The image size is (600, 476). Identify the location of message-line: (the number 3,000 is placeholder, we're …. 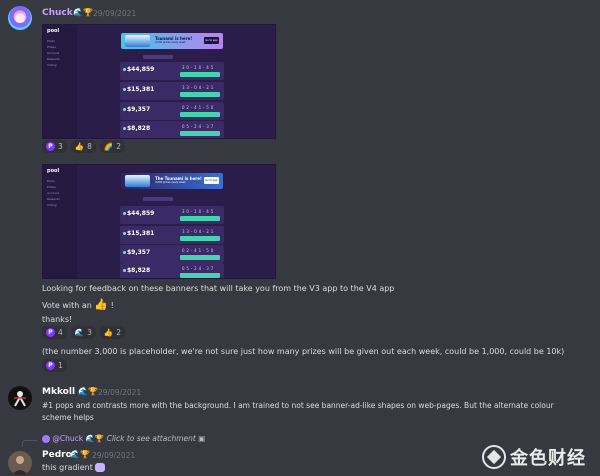
(303, 351).